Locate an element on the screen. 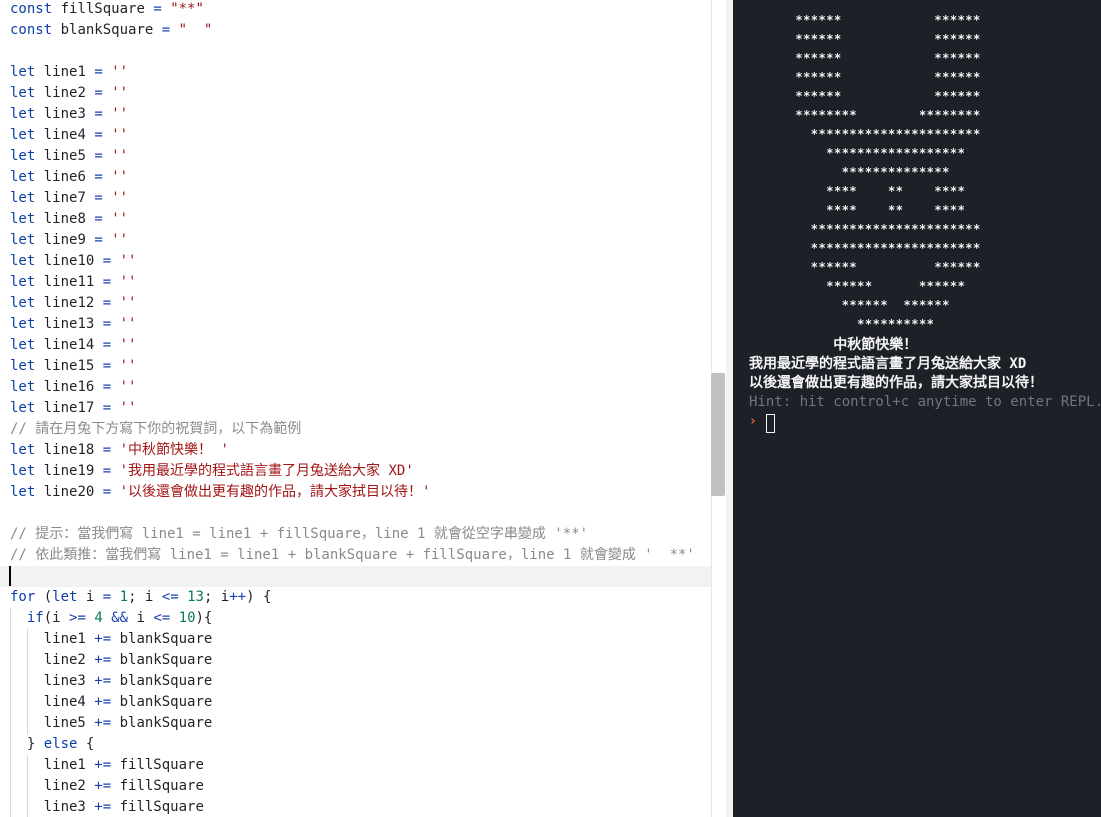  code-line: line5 += blankSquare is located at coordinates (111, 723).